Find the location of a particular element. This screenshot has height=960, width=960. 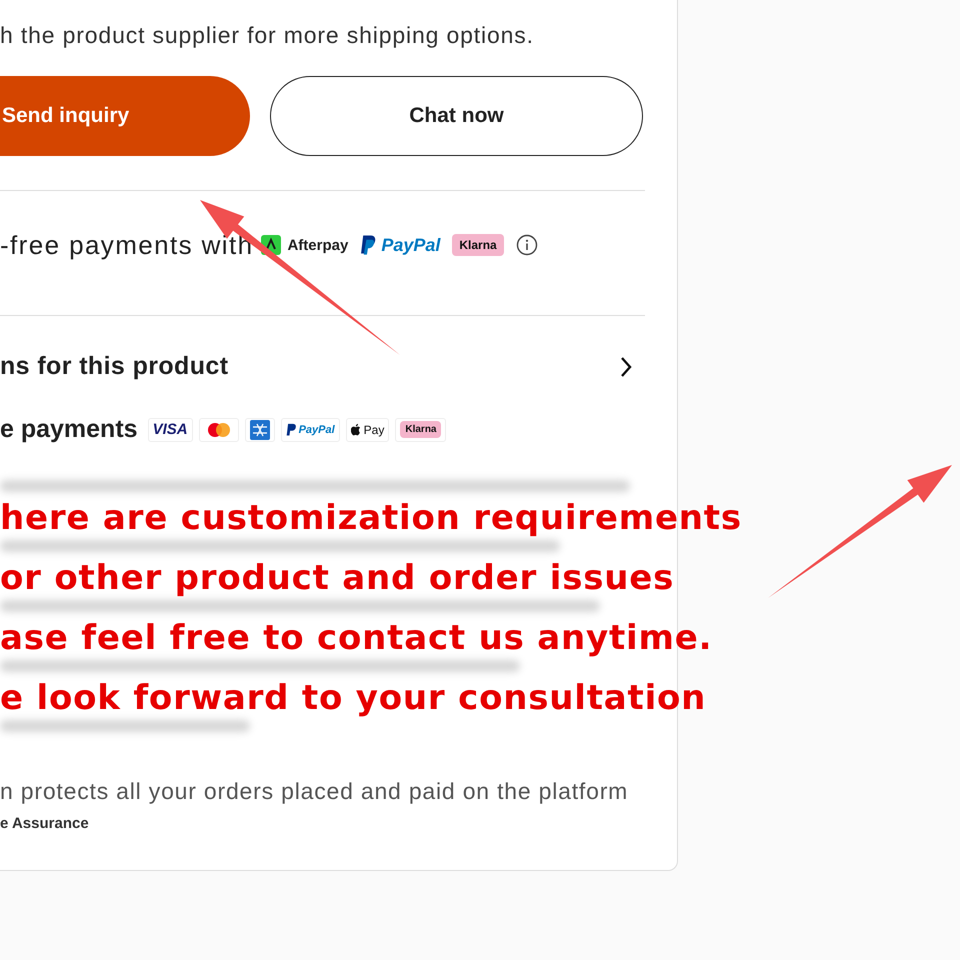

apple-pay-logo: Pay is located at coordinates (368, 430).